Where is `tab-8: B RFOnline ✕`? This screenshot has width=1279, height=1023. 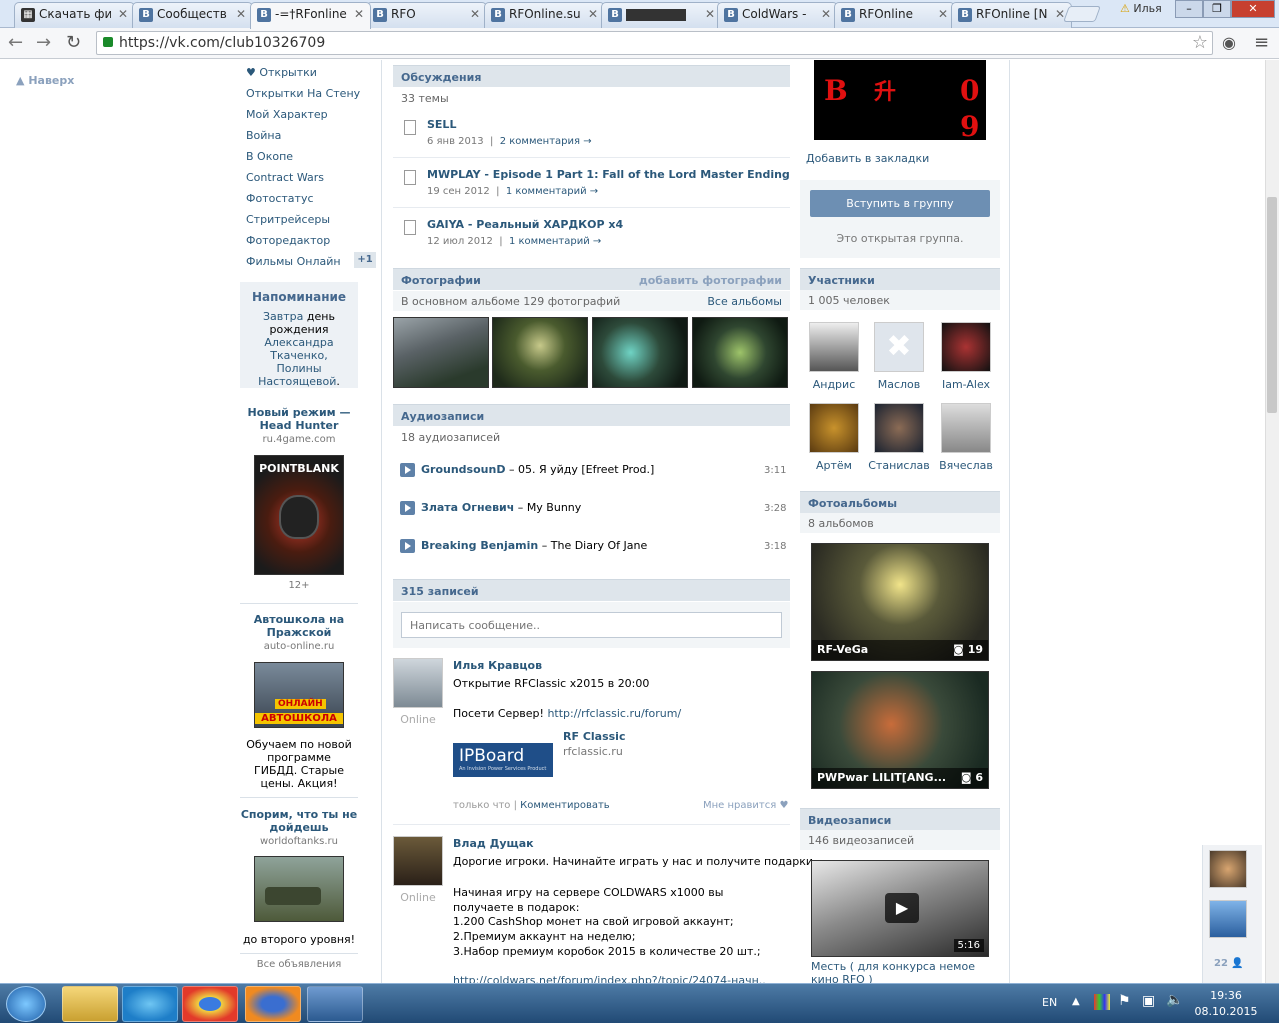 tab-8: B RFOnline ✕ is located at coordinates (894, 15).